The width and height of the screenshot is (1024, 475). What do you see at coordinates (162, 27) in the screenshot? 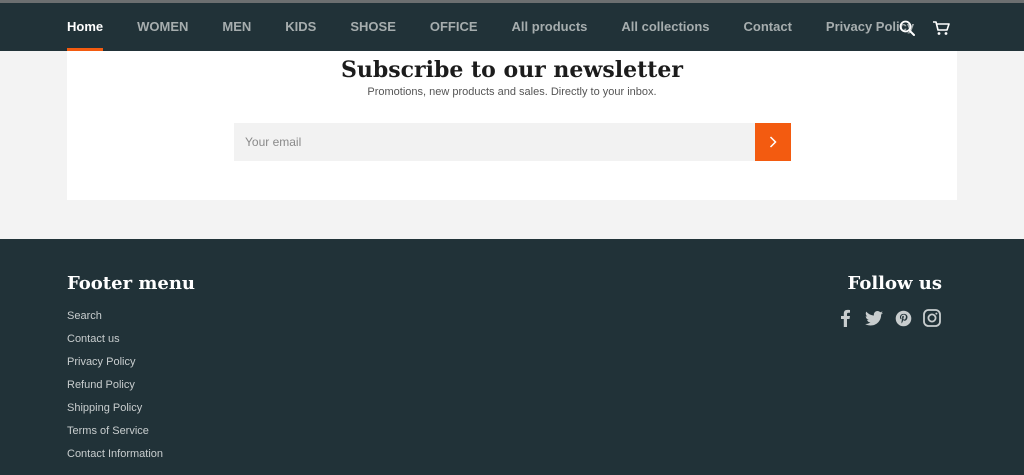
I see `nav-item-women: WOMEN` at bounding box center [162, 27].